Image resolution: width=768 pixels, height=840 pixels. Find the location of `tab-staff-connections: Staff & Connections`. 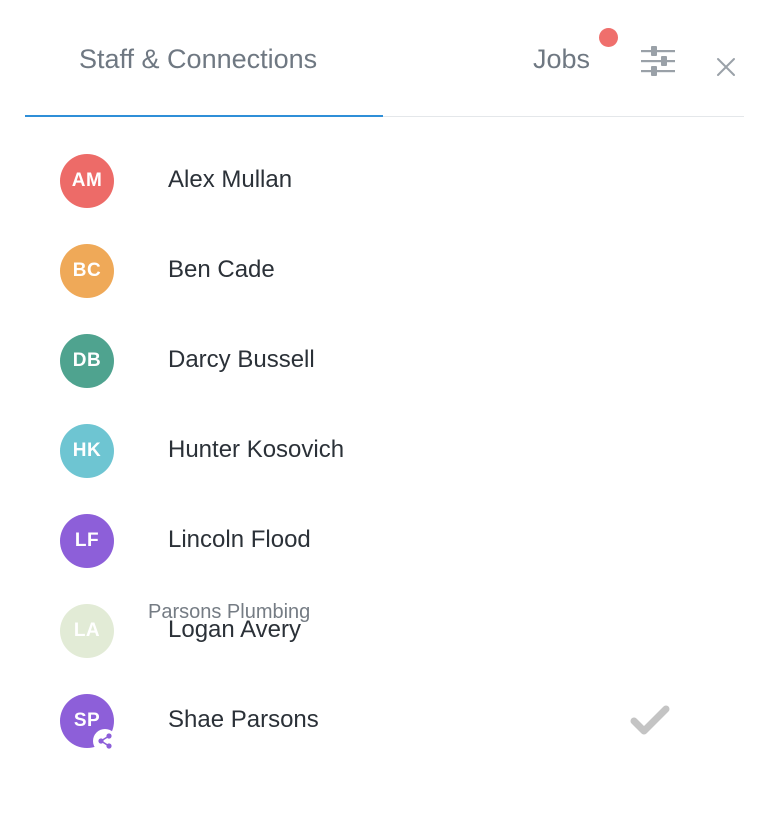

tab-staff-connections: Staff & Connections is located at coordinates (198, 59).